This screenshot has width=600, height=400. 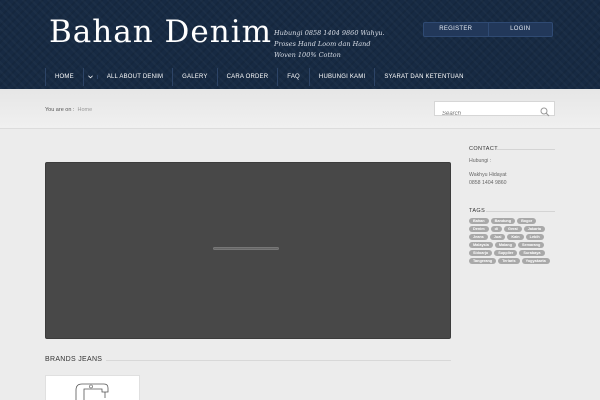 I want to click on nav-item-faq: FAQ, so click(x=294, y=77).